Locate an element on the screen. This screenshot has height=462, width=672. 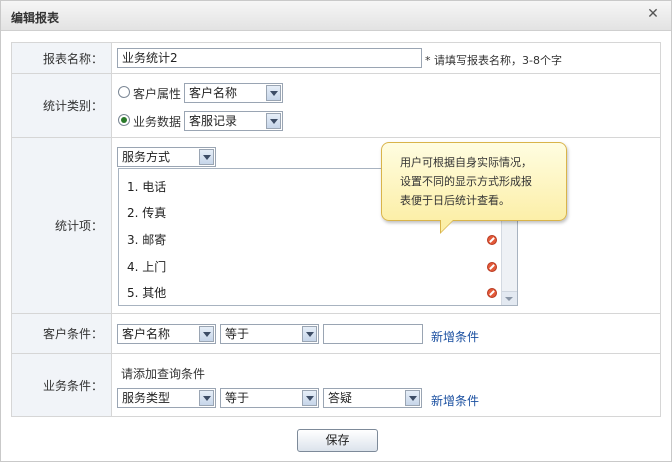
business-condition-row: 业务条件： 请添加查询条件 服务类型 等于 答疑 新增条件 is located at coordinates (336, 385).